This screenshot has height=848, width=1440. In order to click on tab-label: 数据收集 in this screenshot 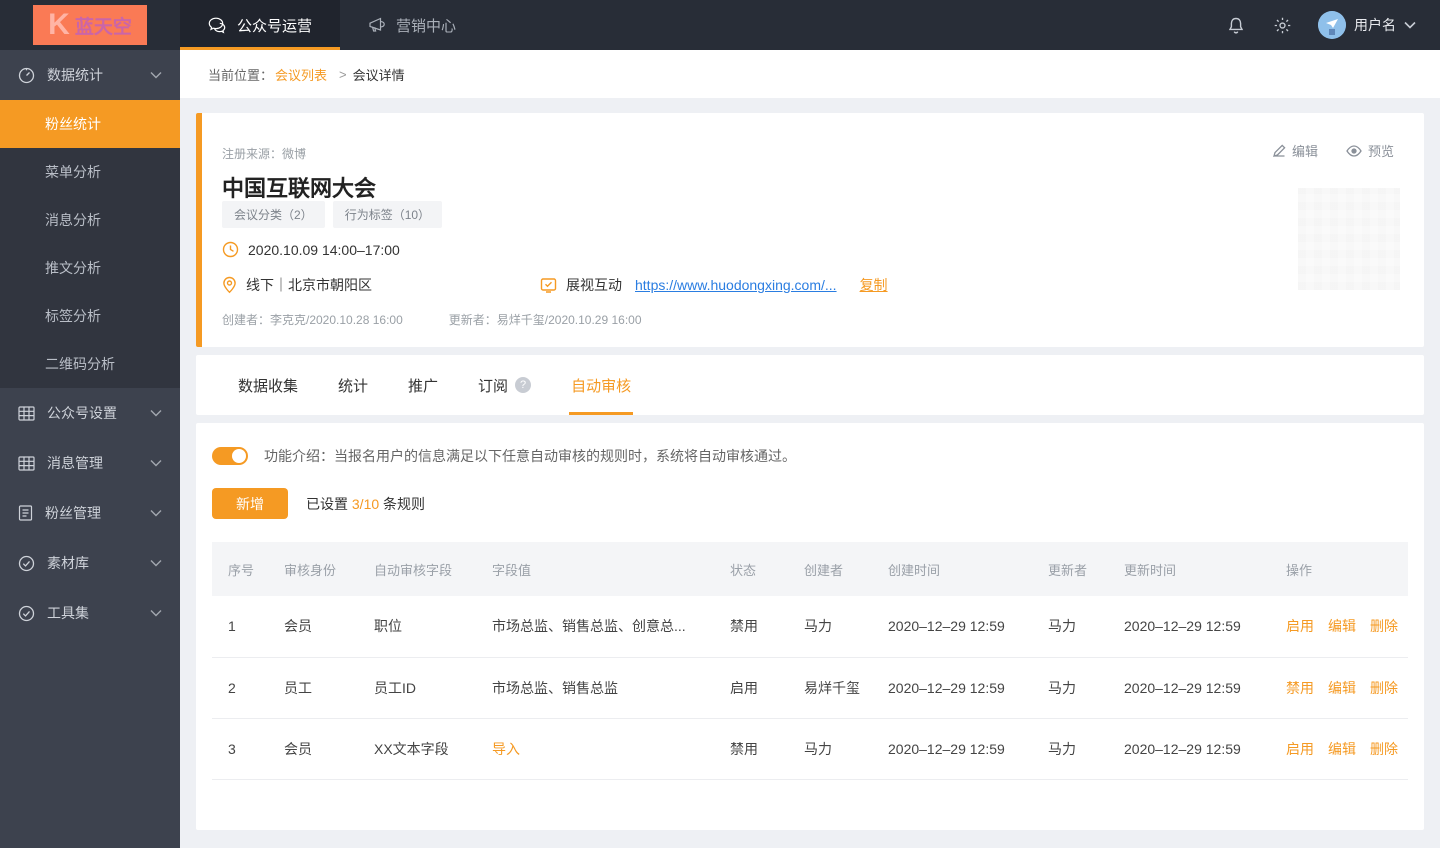, I will do `click(268, 386)`.